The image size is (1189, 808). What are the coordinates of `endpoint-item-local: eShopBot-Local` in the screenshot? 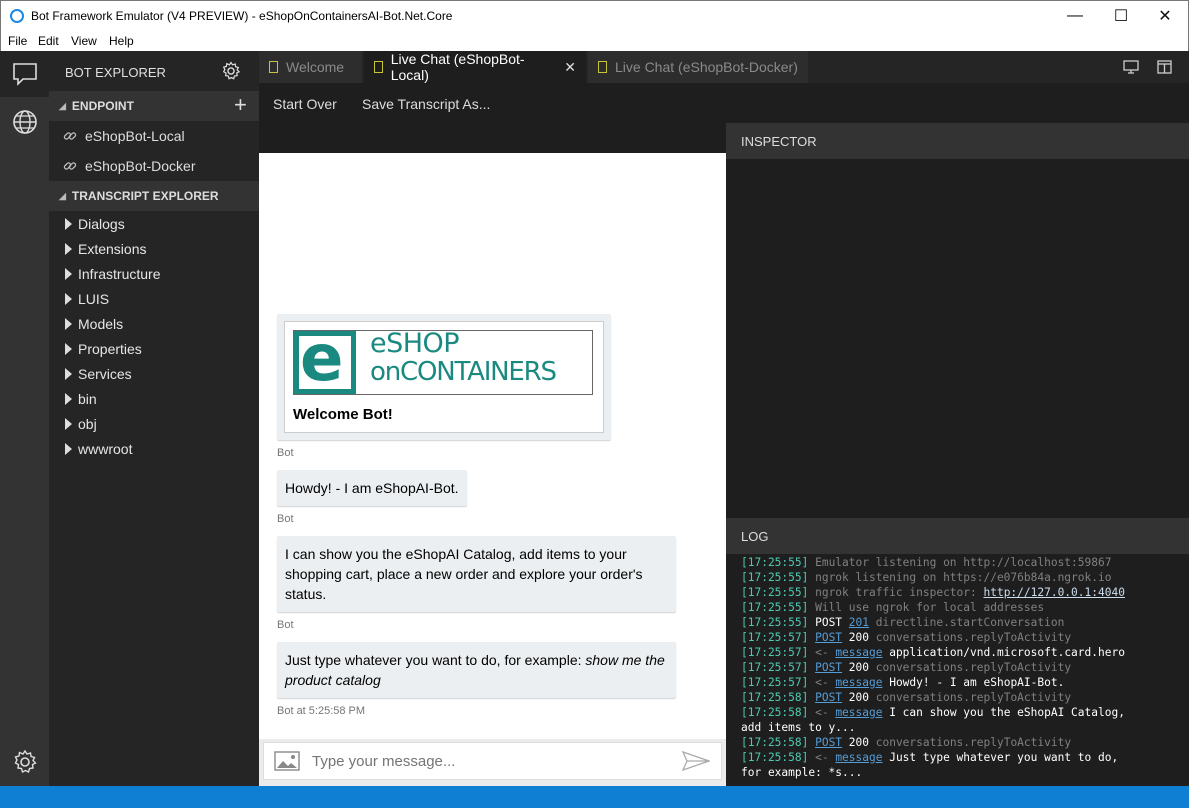 It's located at (124, 136).